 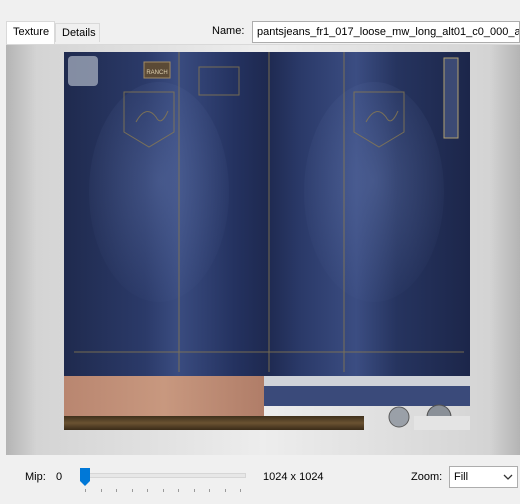 What do you see at coordinates (77, 32) in the screenshot?
I see `tab-details: Details` at bounding box center [77, 32].